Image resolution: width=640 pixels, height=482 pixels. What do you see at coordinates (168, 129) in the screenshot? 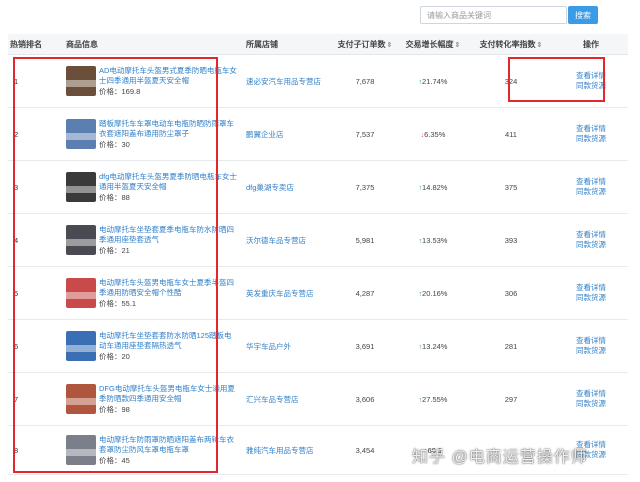
I see `product-title-link: 踏板摩托车车罩电动车电瓶防晒防雨罩车衣套遮阳盖布通用防尘罩子` at bounding box center [168, 129].